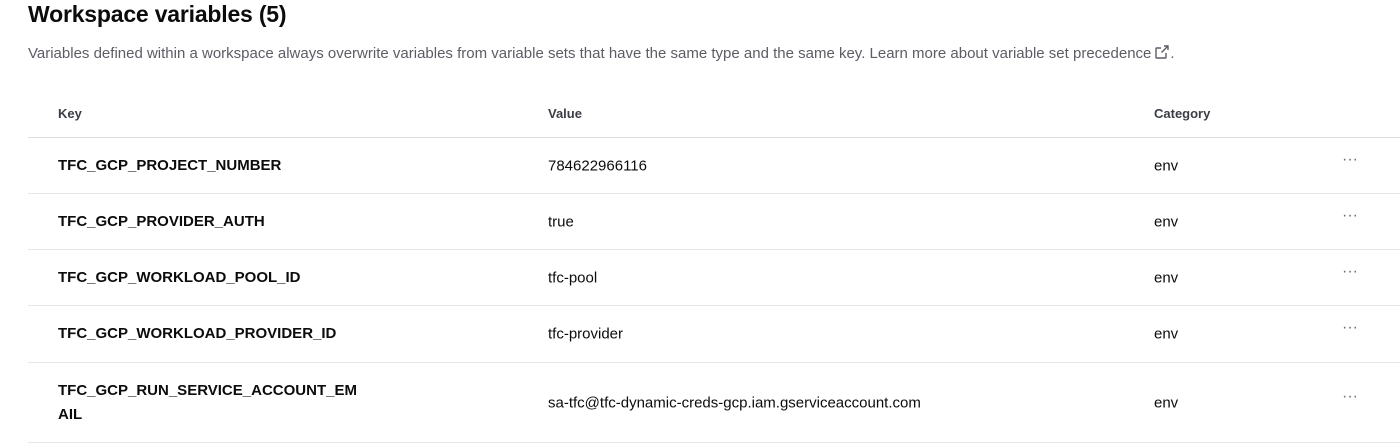  I want to click on header-key: Key, so click(70, 113).